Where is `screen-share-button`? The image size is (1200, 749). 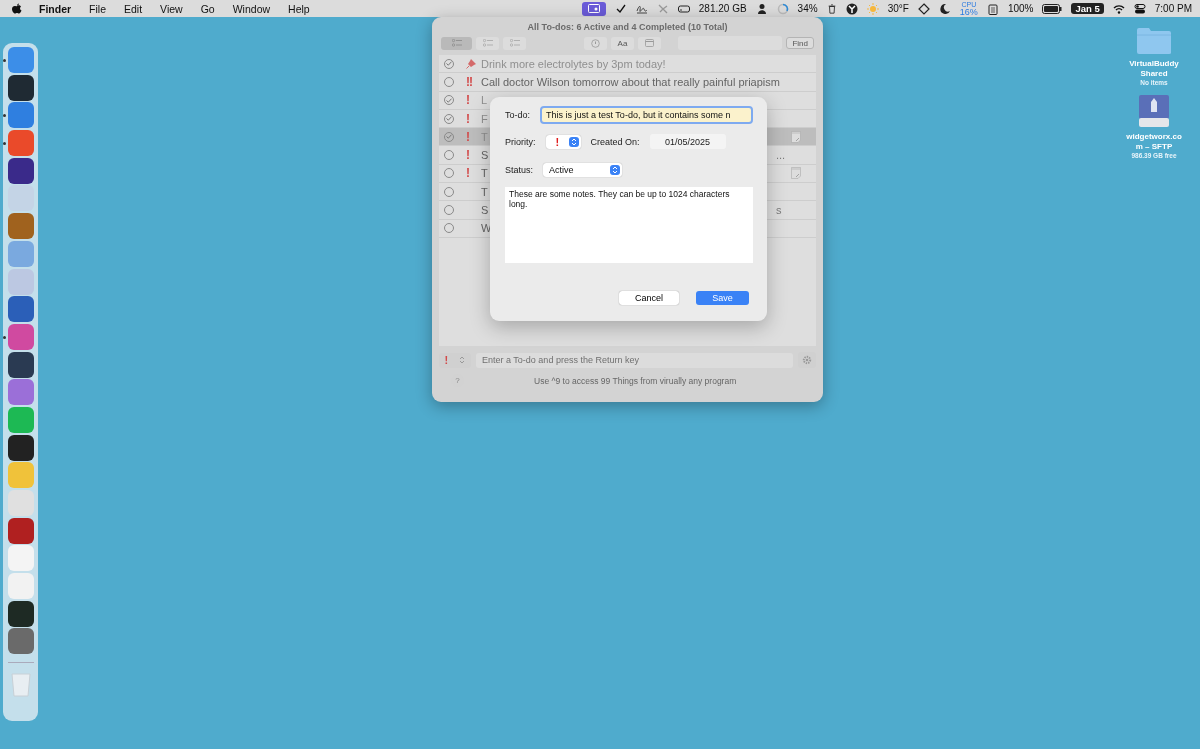
screen-share-button is located at coordinates (593, 8).